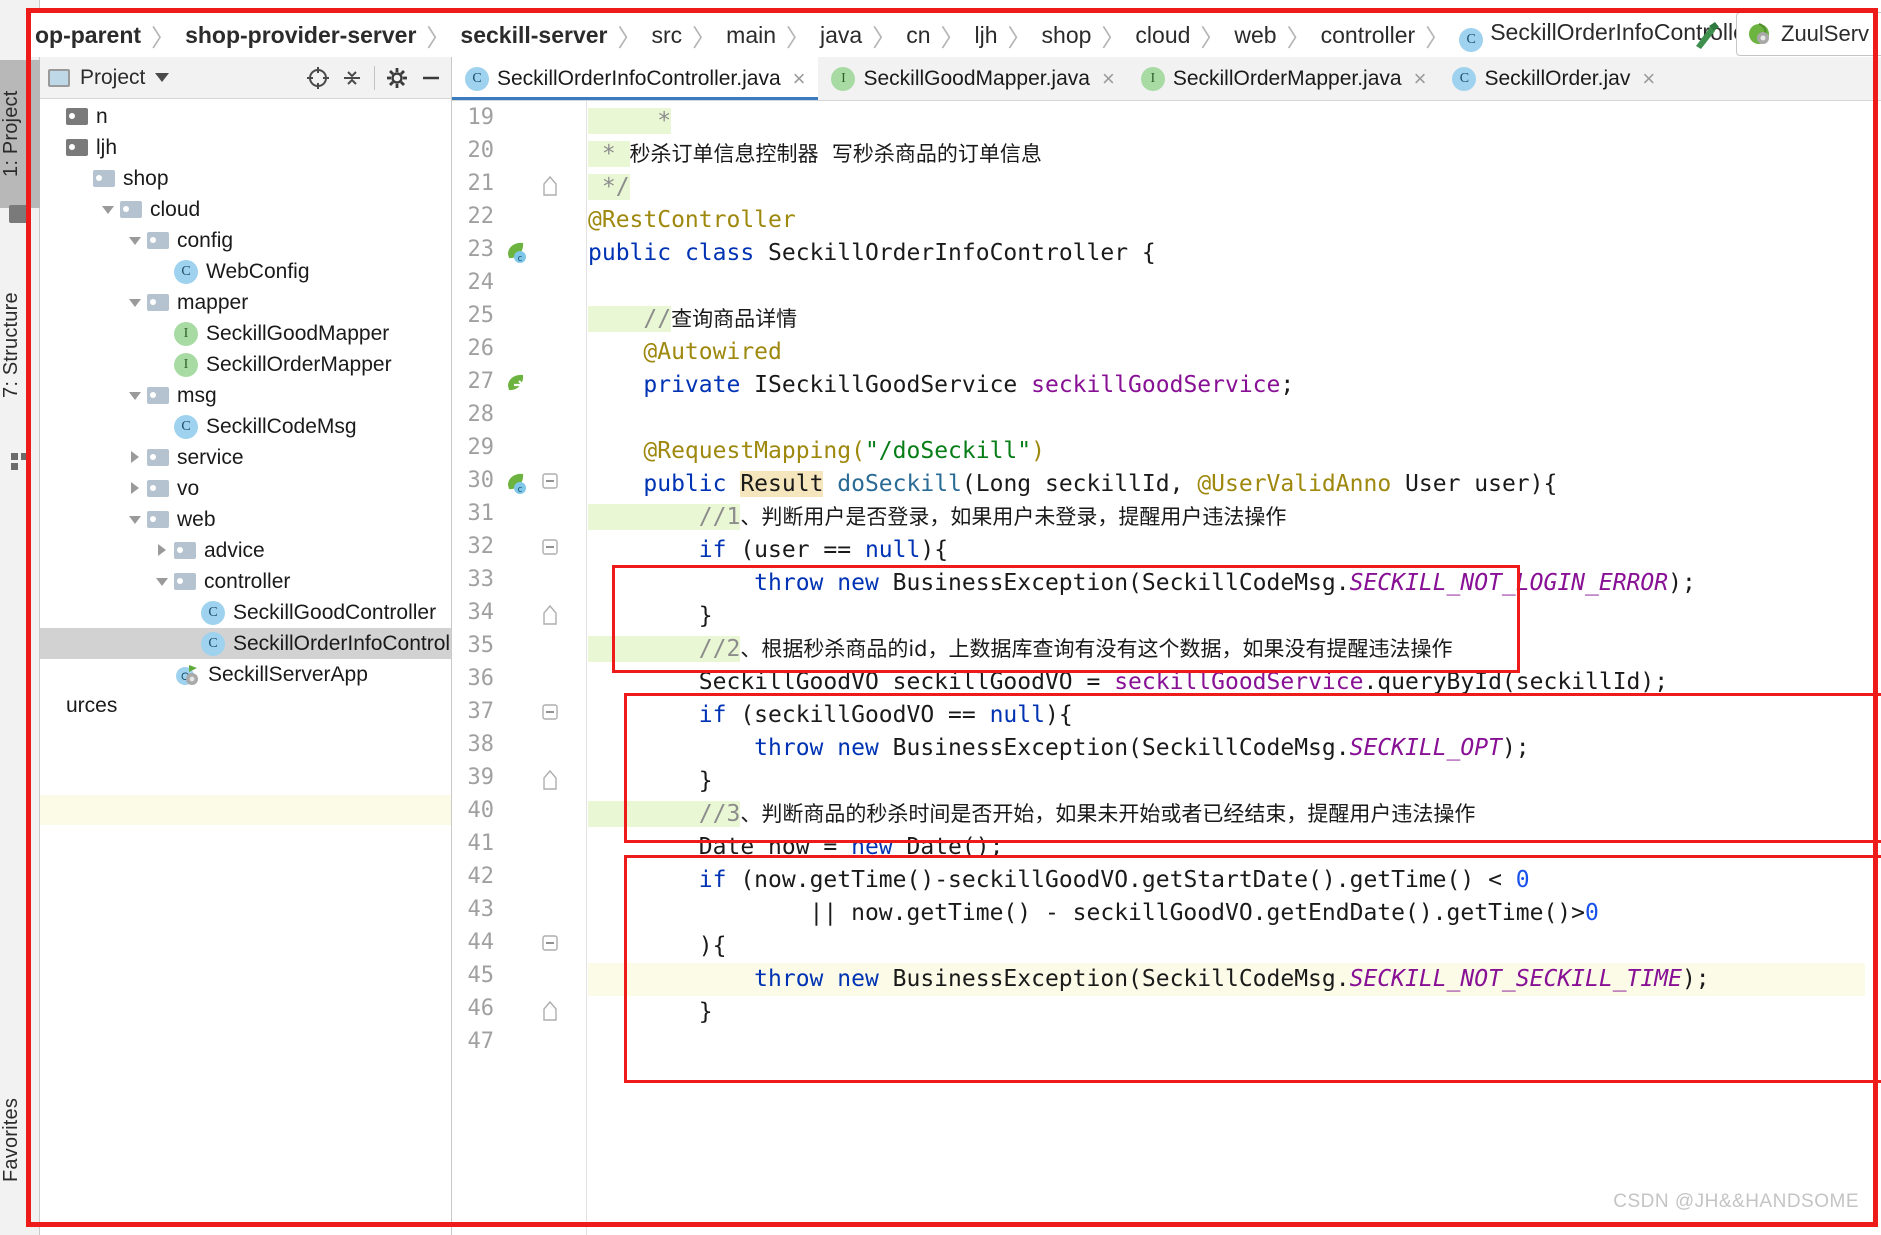  Describe the element at coordinates (879, 847) in the screenshot. I see `code-token: new` at that location.